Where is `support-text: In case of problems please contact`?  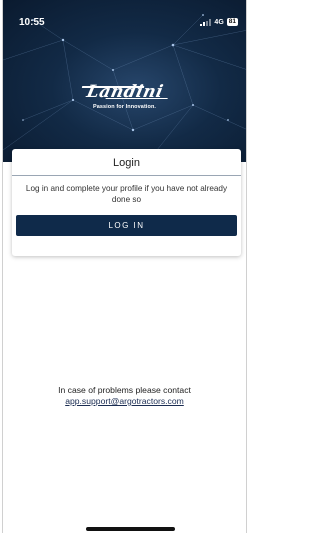
support-text: In case of problems please contact is located at coordinates (124, 390).